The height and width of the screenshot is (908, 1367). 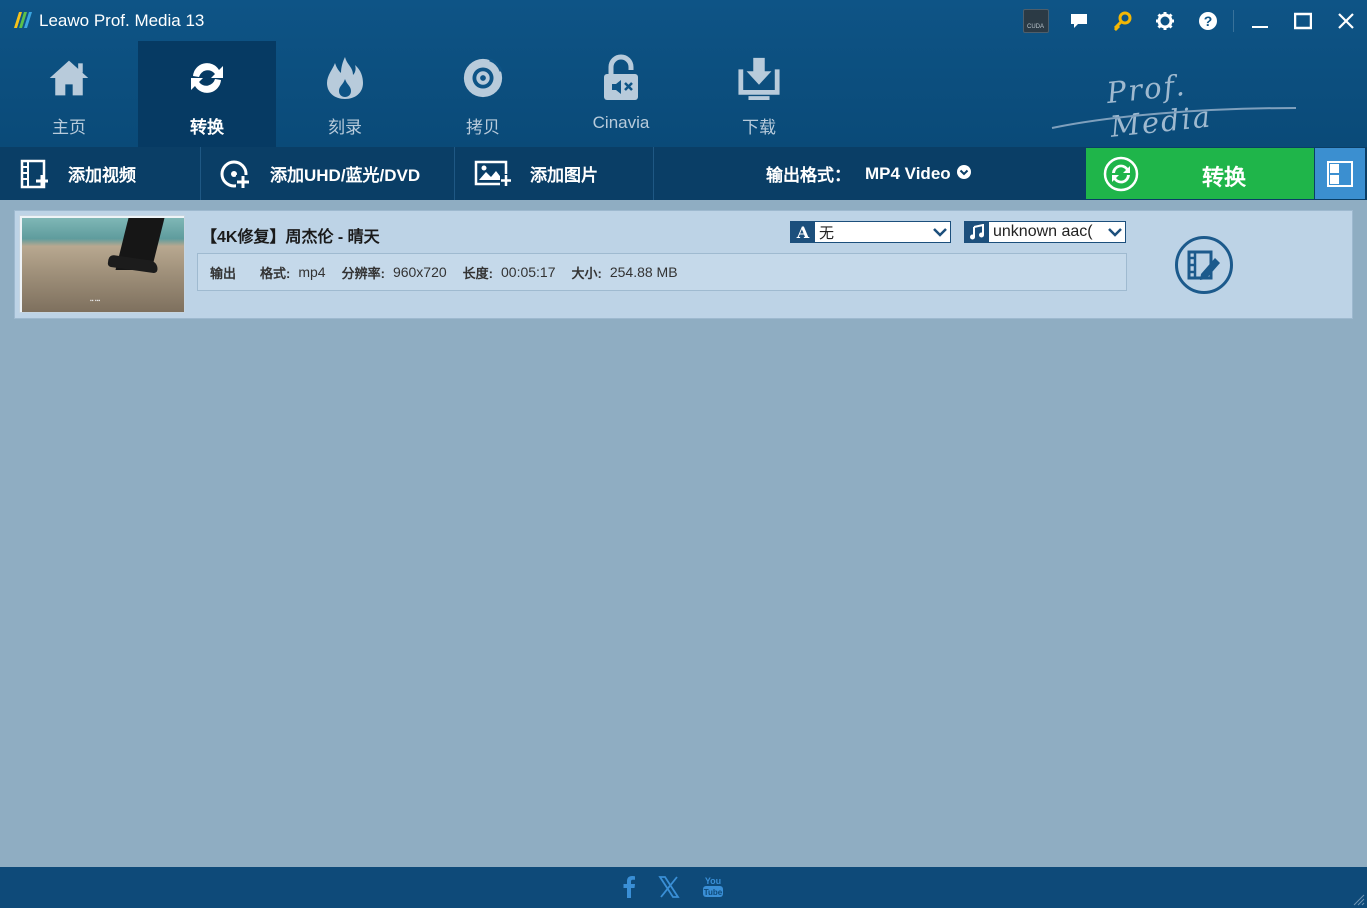 What do you see at coordinates (977, 232) in the screenshot?
I see `music-note-icon` at bounding box center [977, 232].